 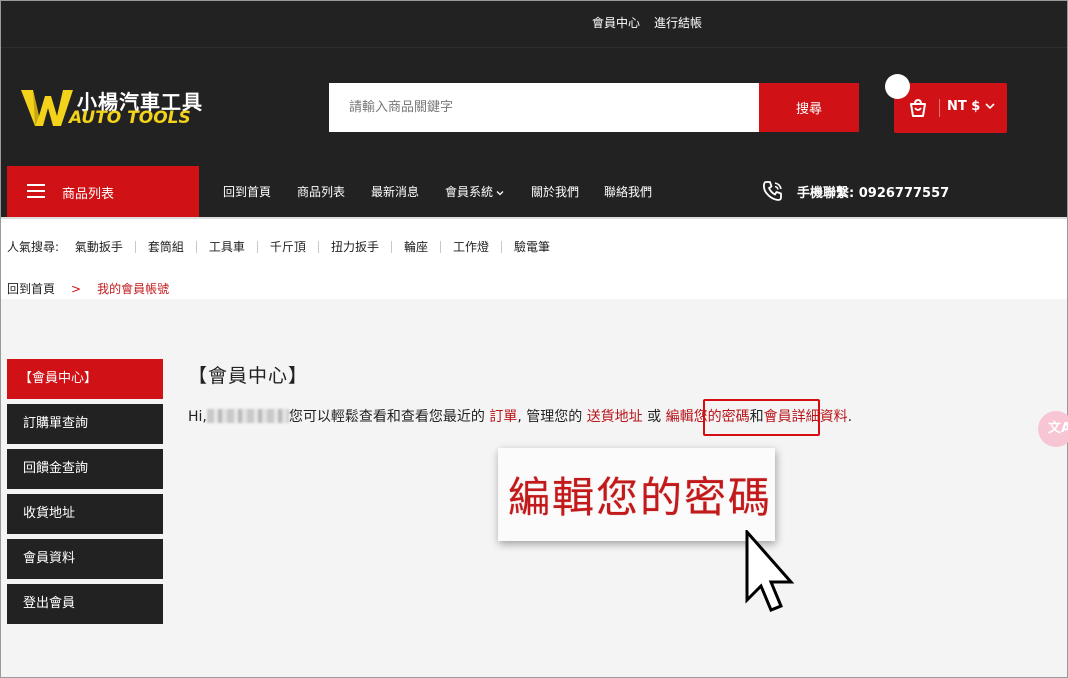 I want to click on nav-about: 關於我們, so click(x=555, y=191).